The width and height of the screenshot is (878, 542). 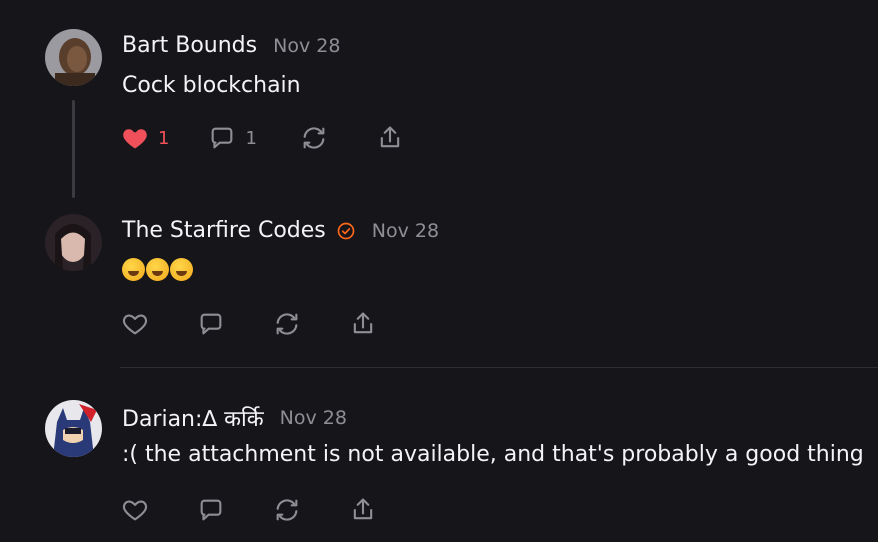 I want to click on comment-text, so click(x=157, y=272).